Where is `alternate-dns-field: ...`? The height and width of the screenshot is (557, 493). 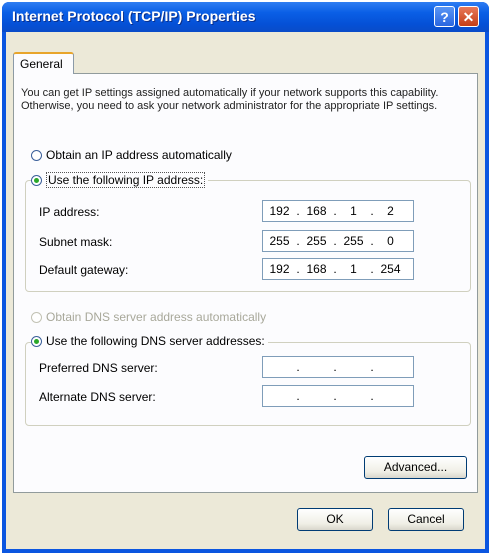 alternate-dns-field: ... is located at coordinates (338, 396).